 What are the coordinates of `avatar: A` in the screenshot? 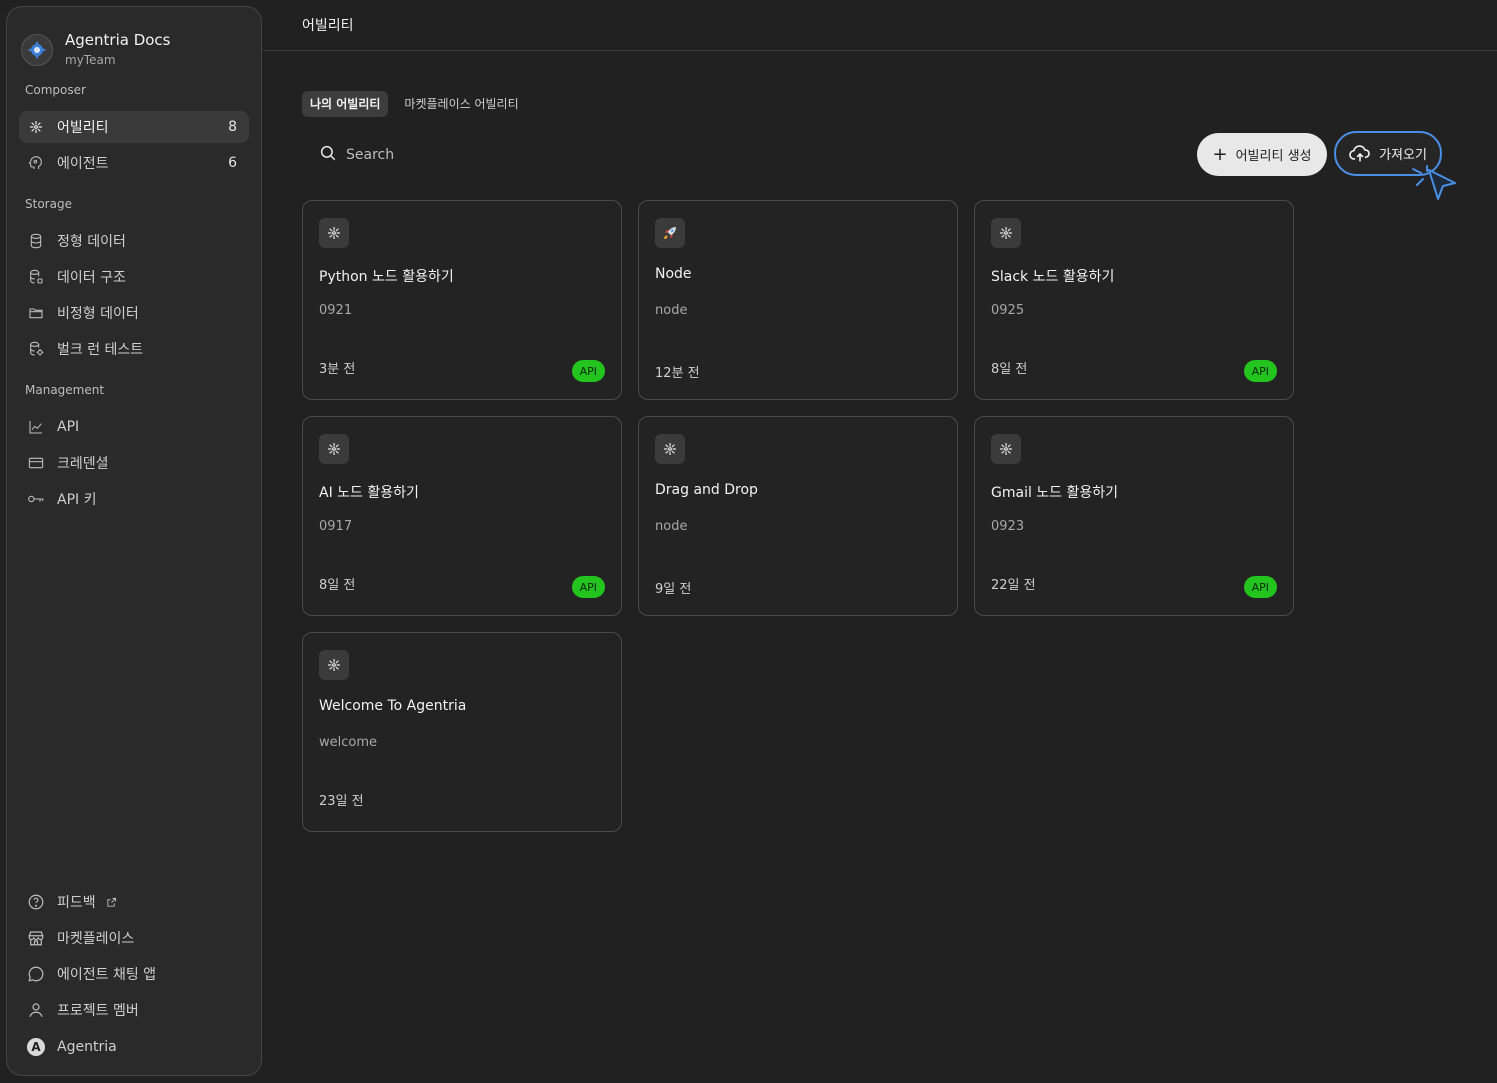 It's located at (36, 1047).